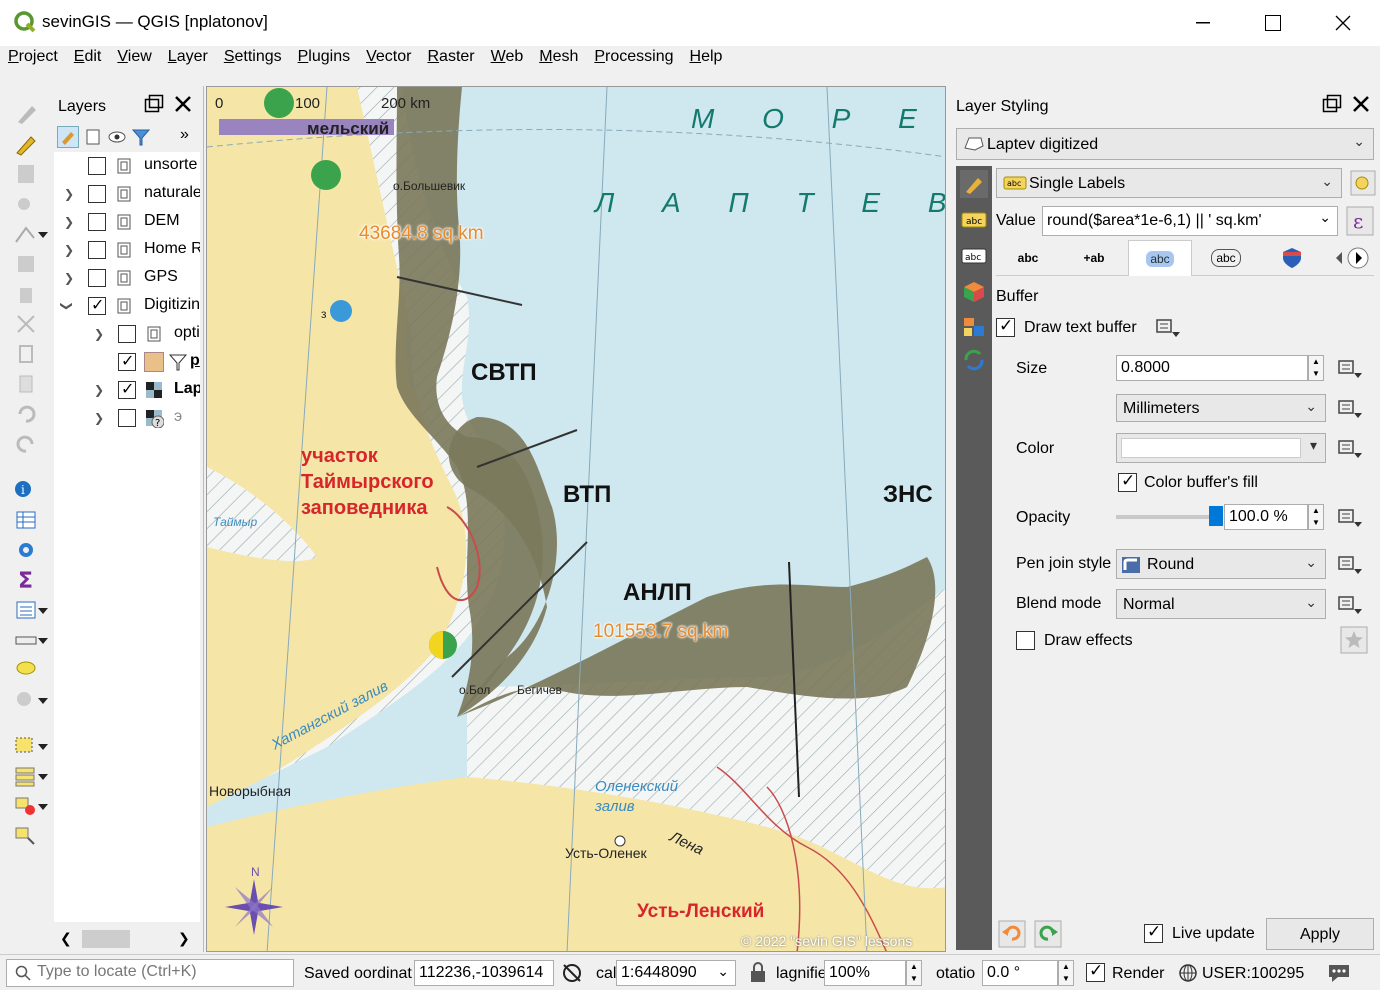 The height and width of the screenshot is (990, 1380). Describe the element at coordinates (26, 234) in the screenshot. I see `vertex-tool-icon` at that location.